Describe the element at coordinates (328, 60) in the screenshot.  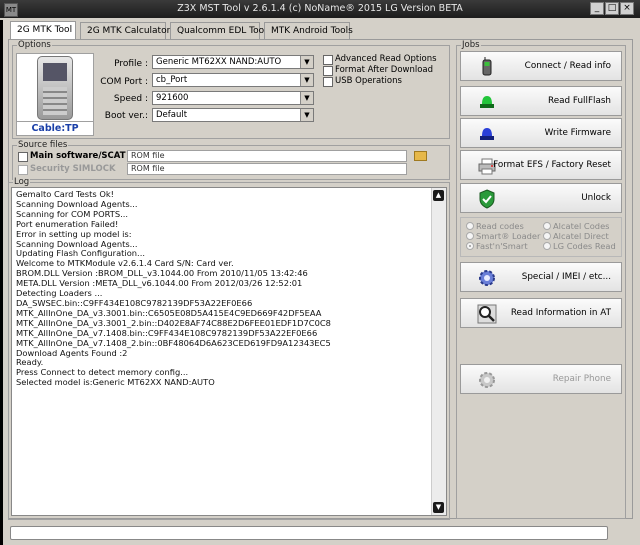
I see `advanced-read-checkbox` at that location.